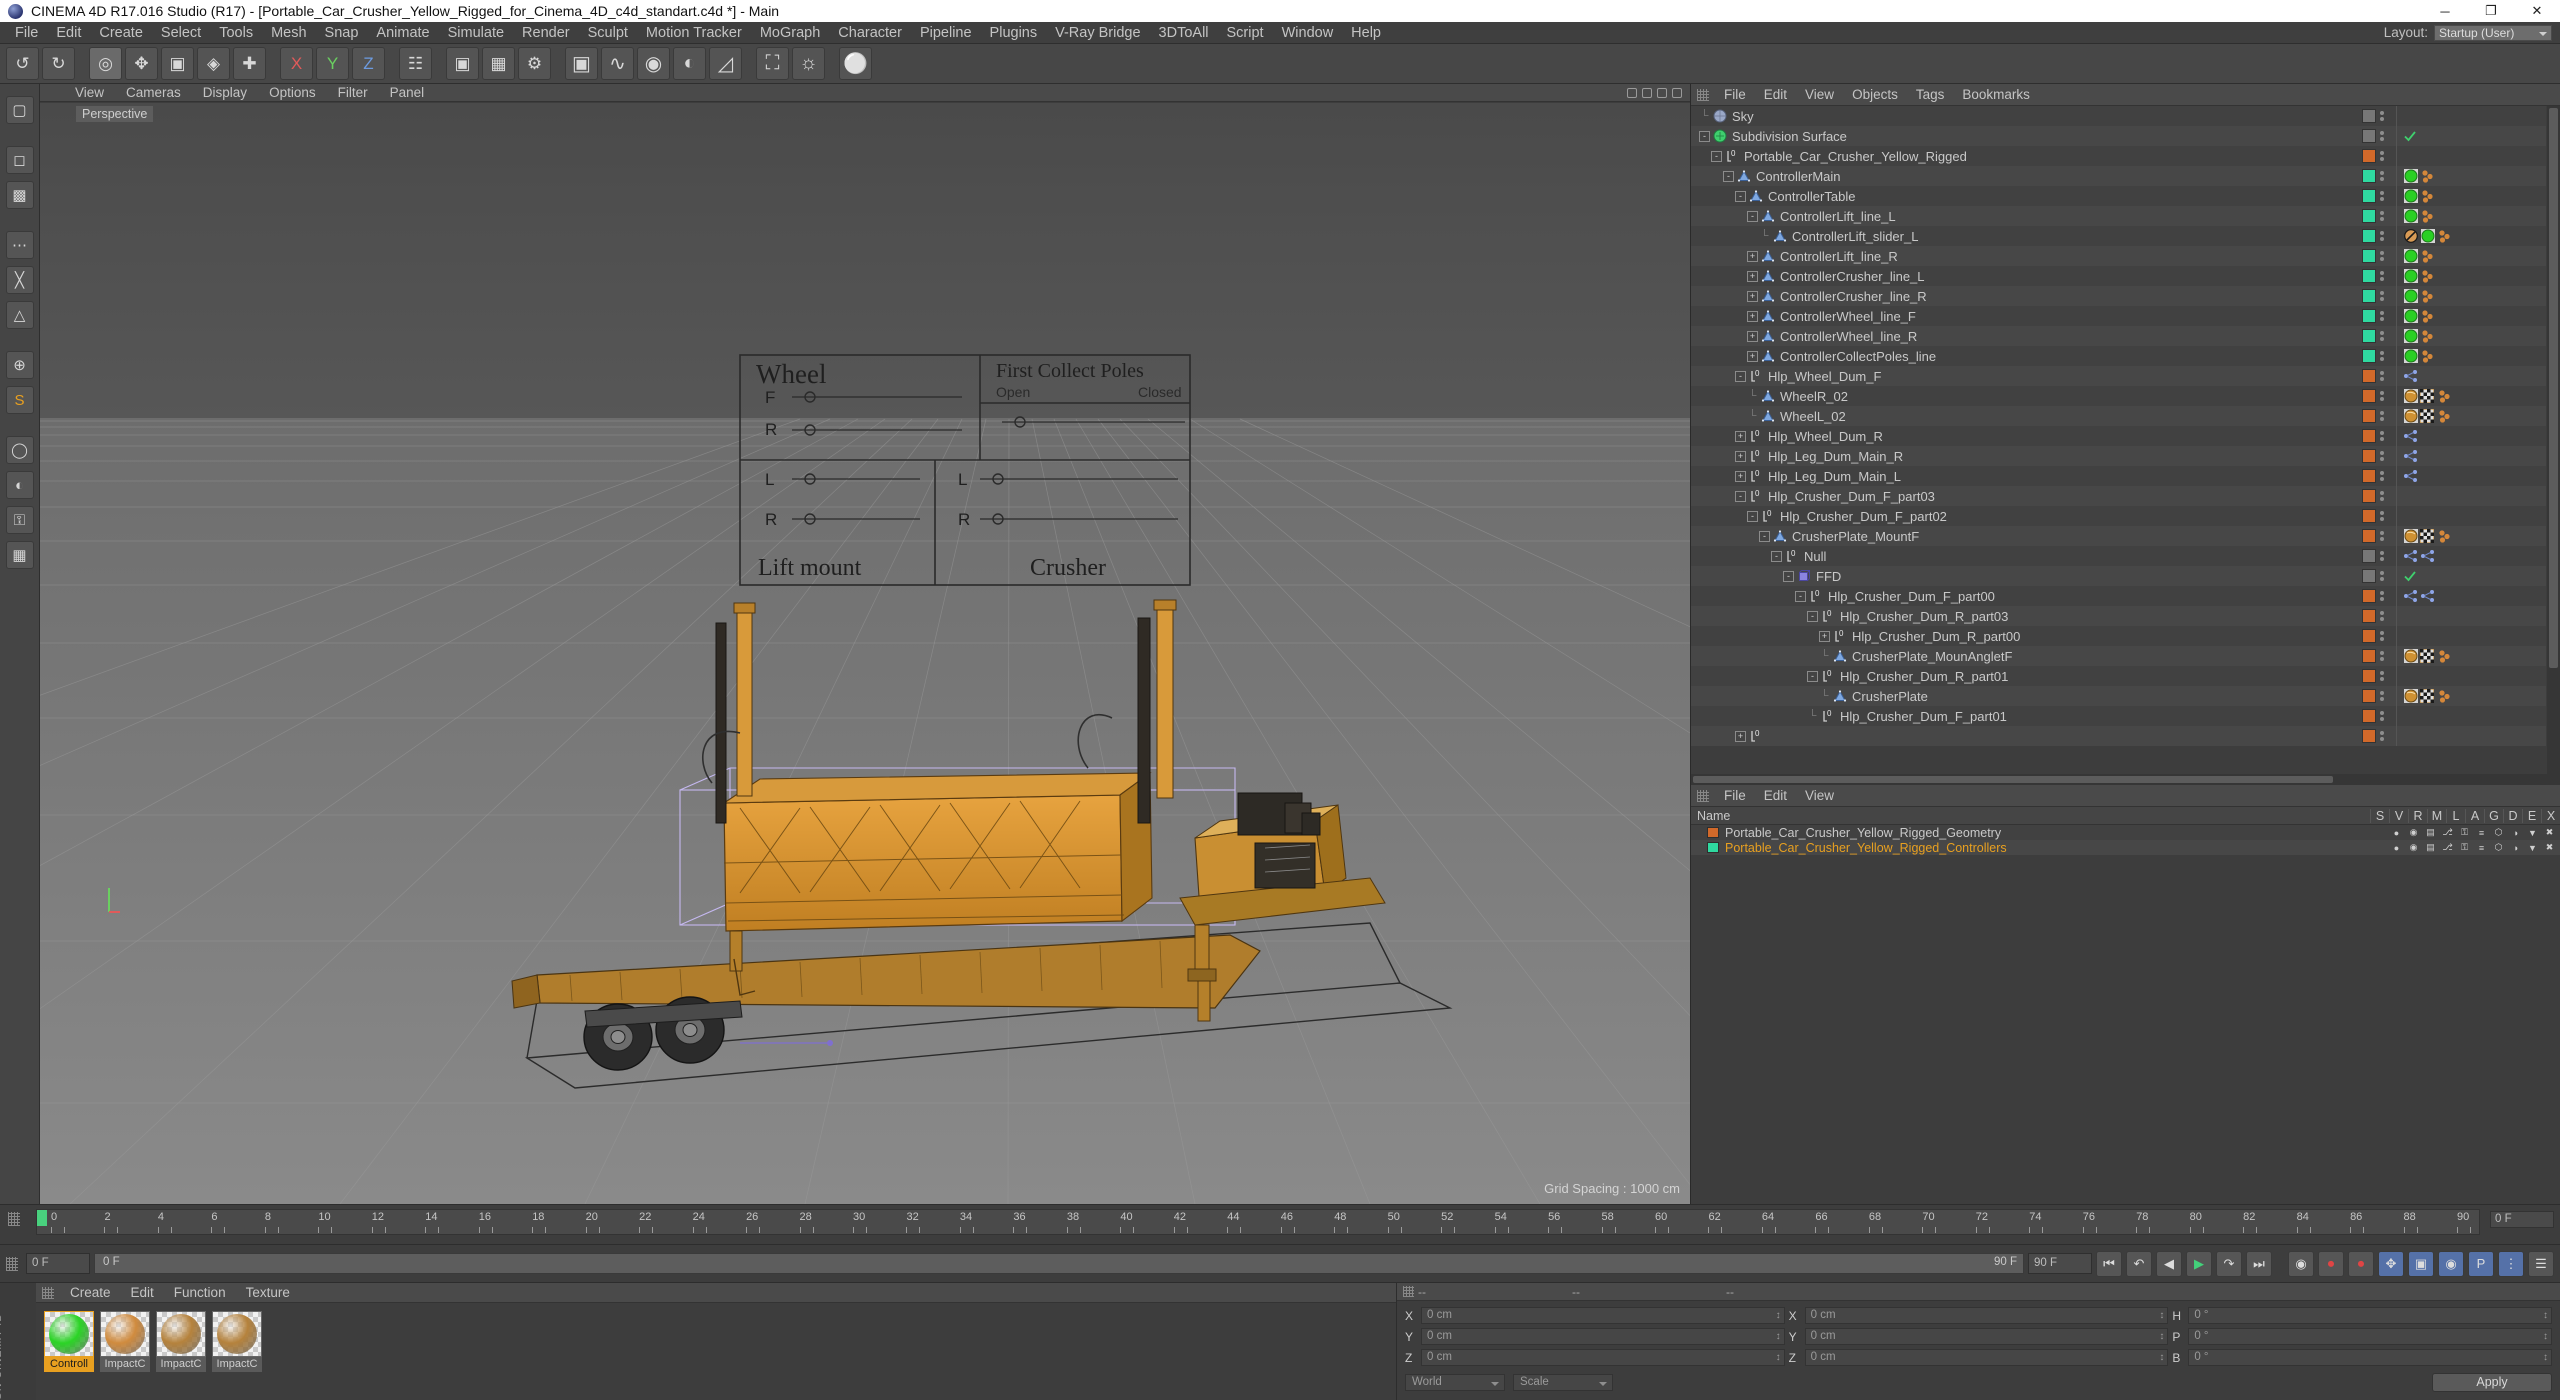 The image size is (2560, 1400). What do you see at coordinates (1923, 716) in the screenshot?
I see `object-name-label: Hlp_Crusher_Dum_F_part01` at bounding box center [1923, 716].